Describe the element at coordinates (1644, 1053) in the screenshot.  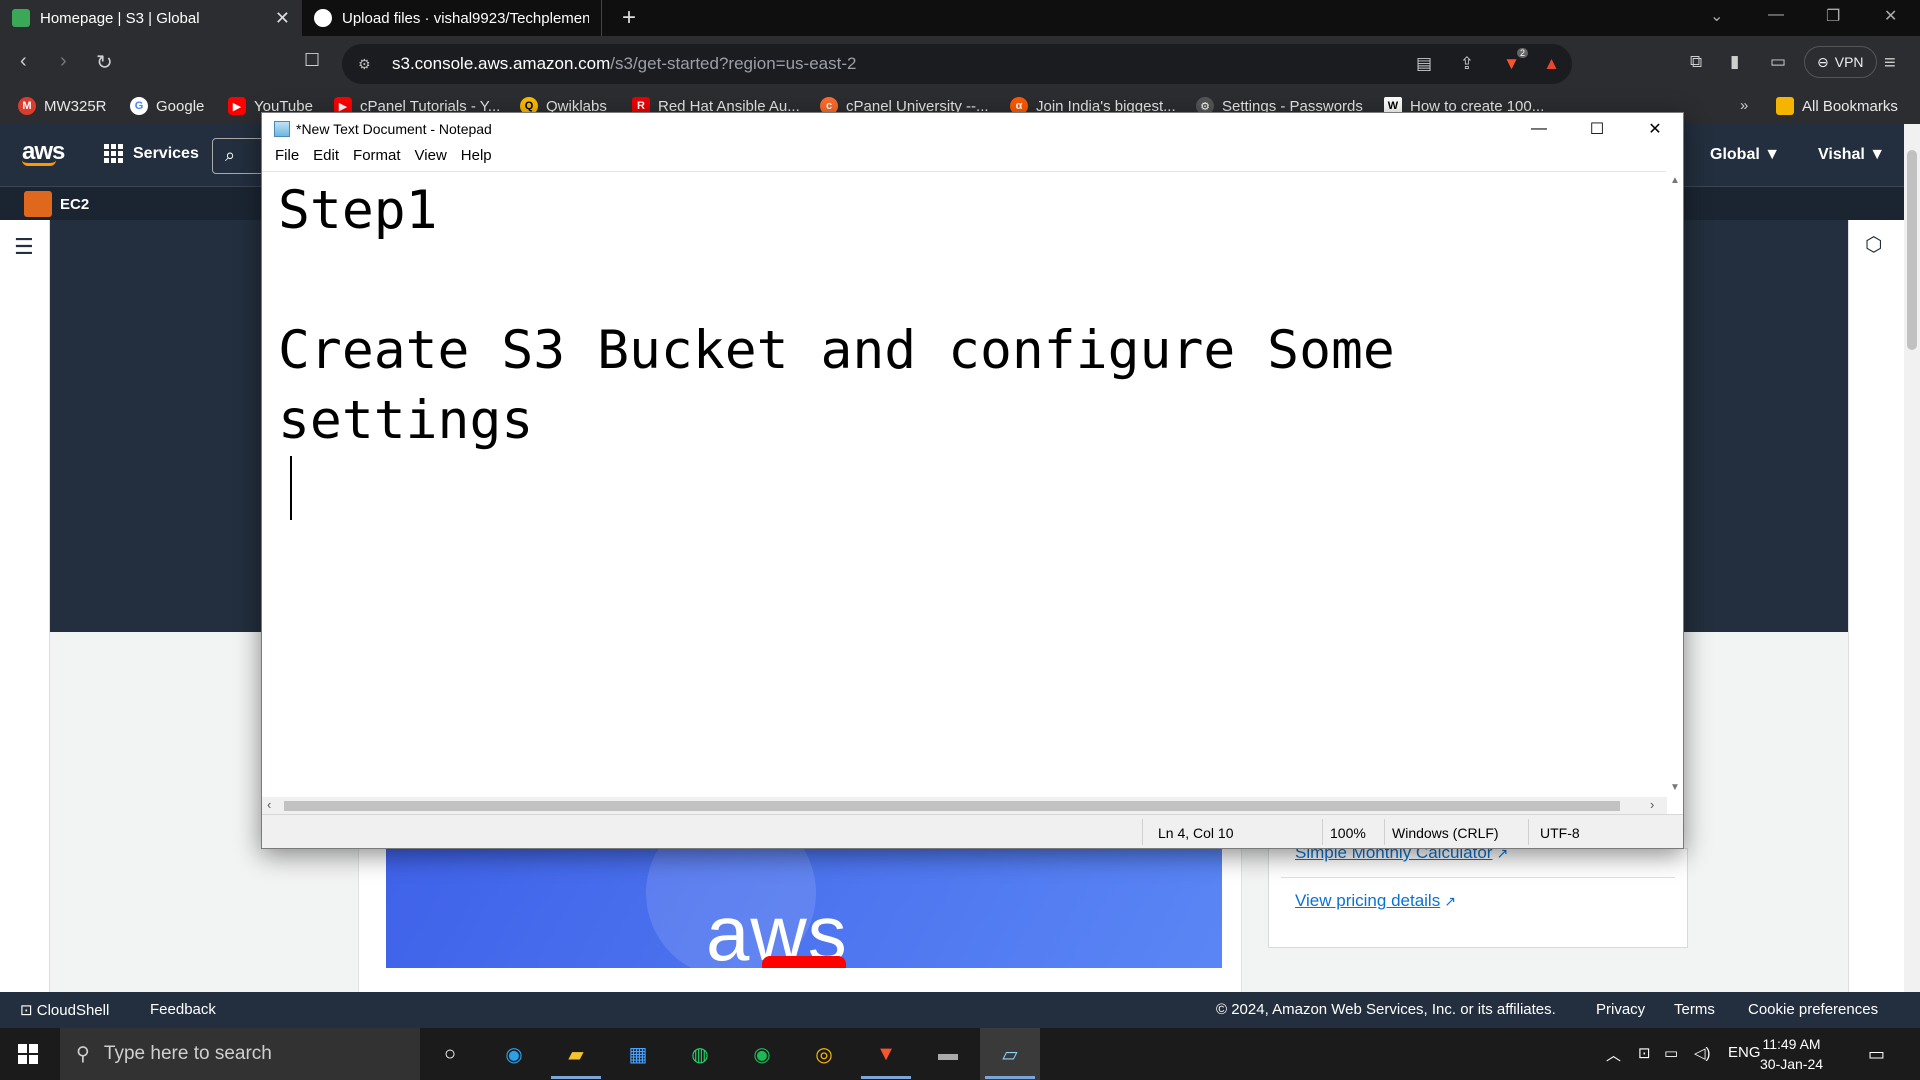
I see `meet-now-icon: ⊡` at that location.